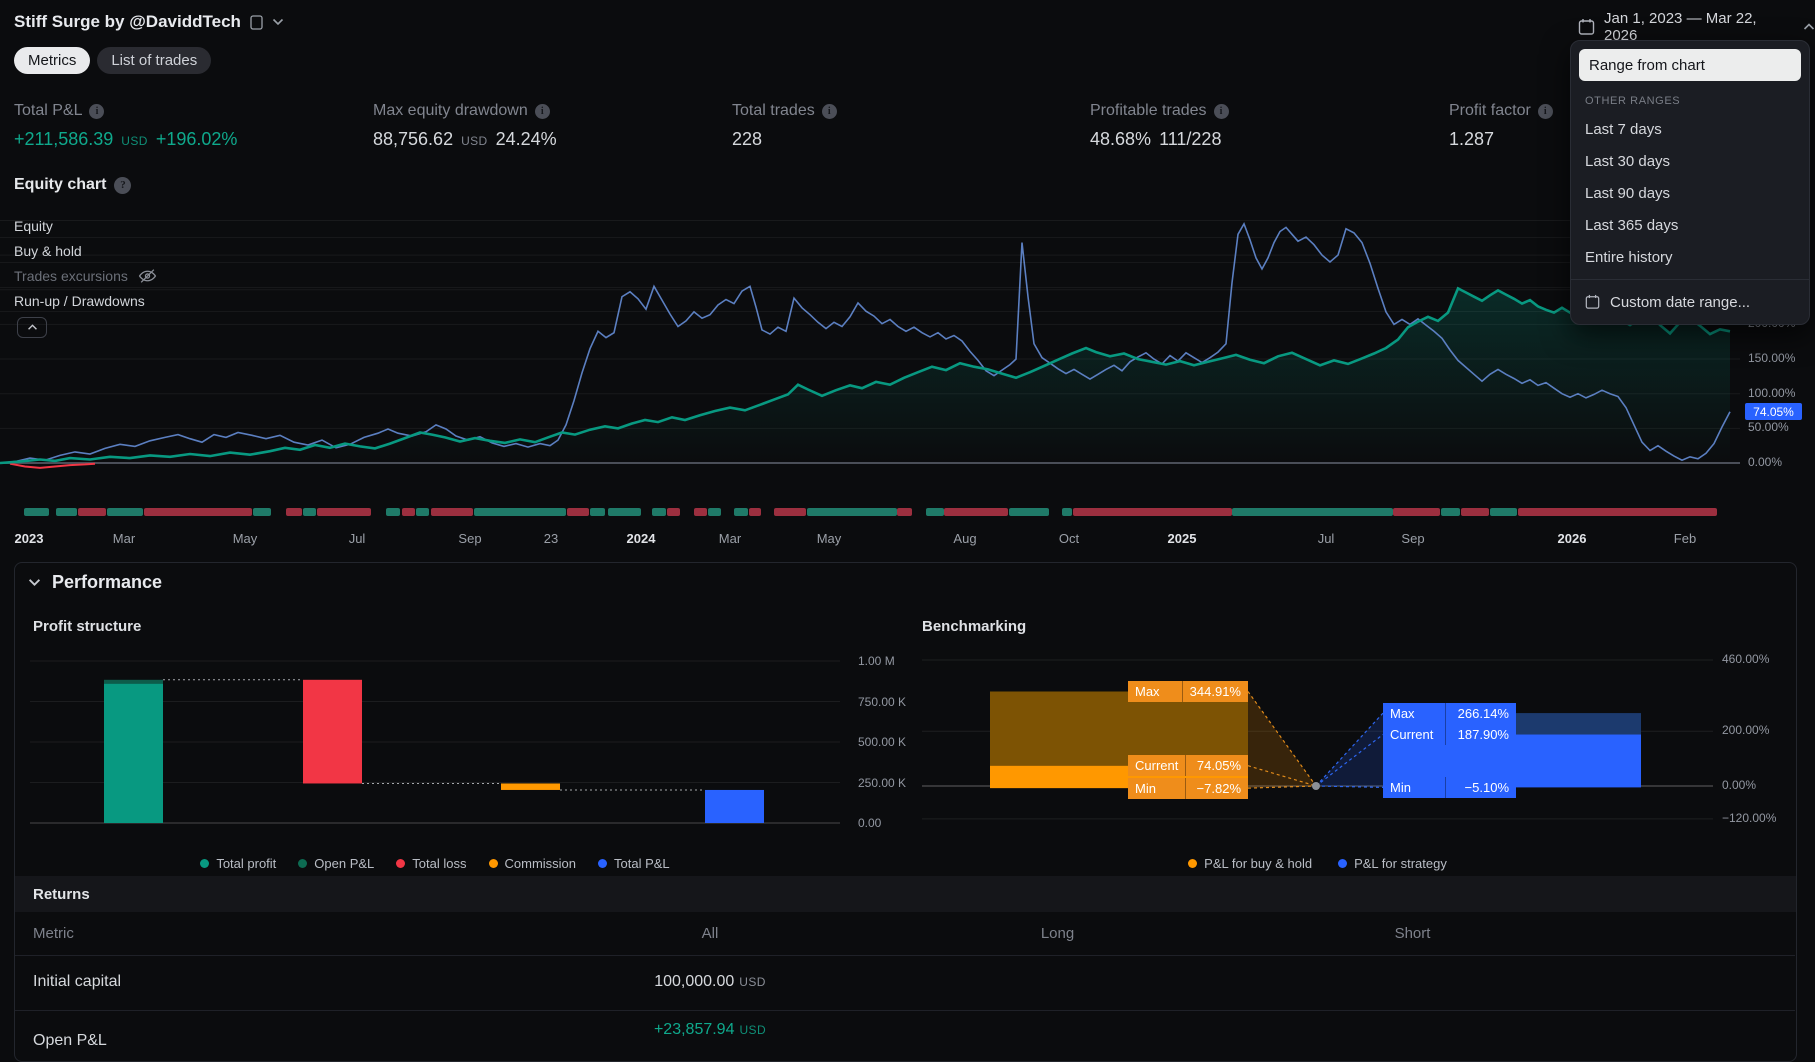 The image size is (1815, 1062). Describe the element at coordinates (238, 863) in the screenshot. I see `legend-item: Total profit` at that location.